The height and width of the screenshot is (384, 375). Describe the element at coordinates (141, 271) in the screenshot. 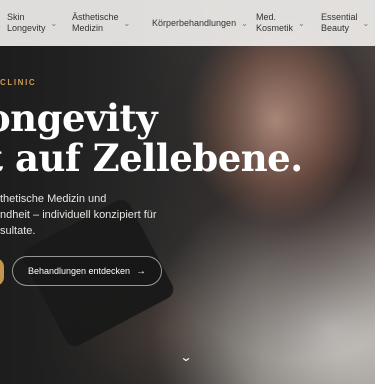

I see `arrow-right-icon: →` at that location.